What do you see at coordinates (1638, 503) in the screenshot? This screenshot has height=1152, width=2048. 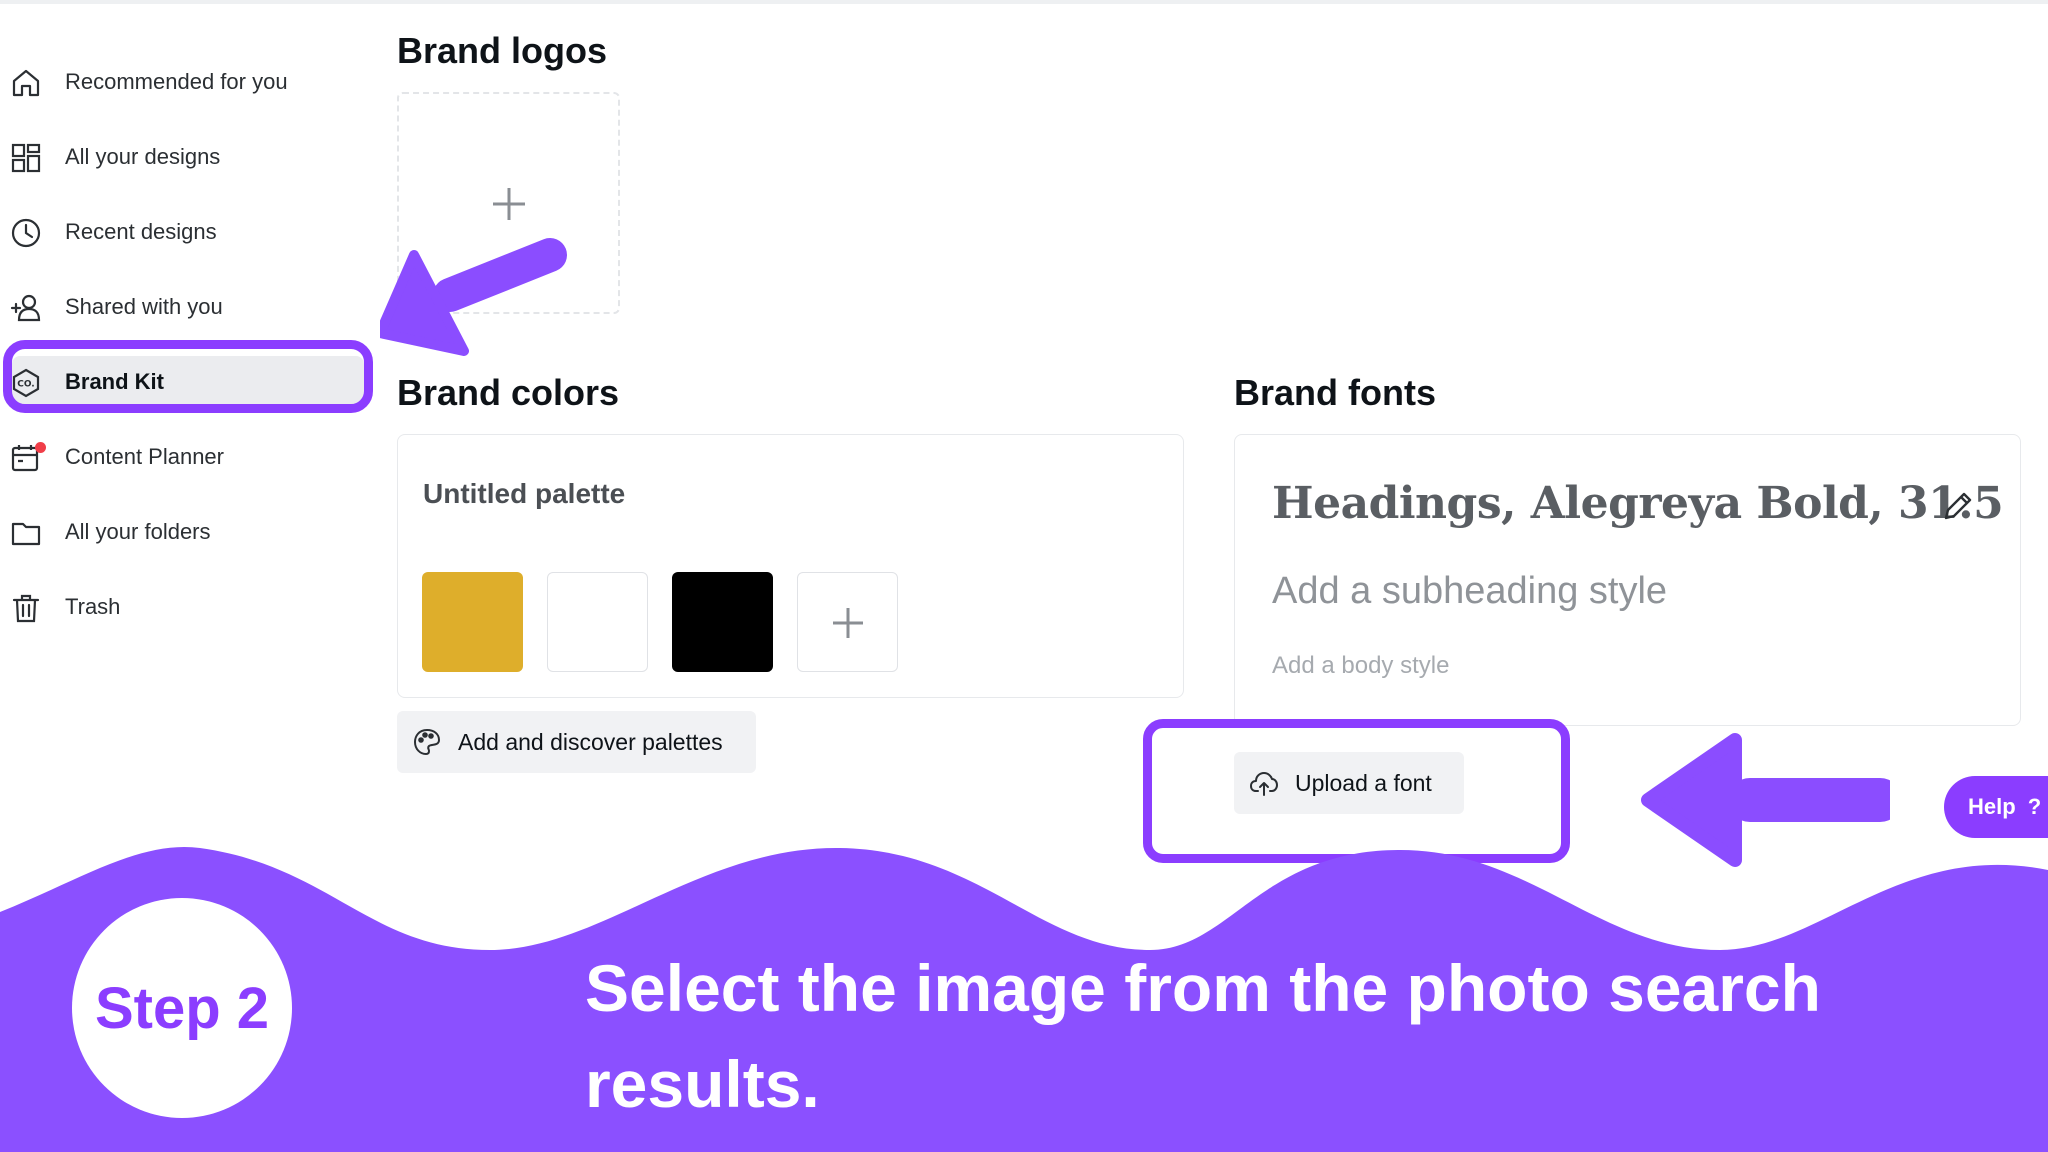 I see `heading-style: Headings, Alegreya Bold, 31.5` at bounding box center [1638, 503].